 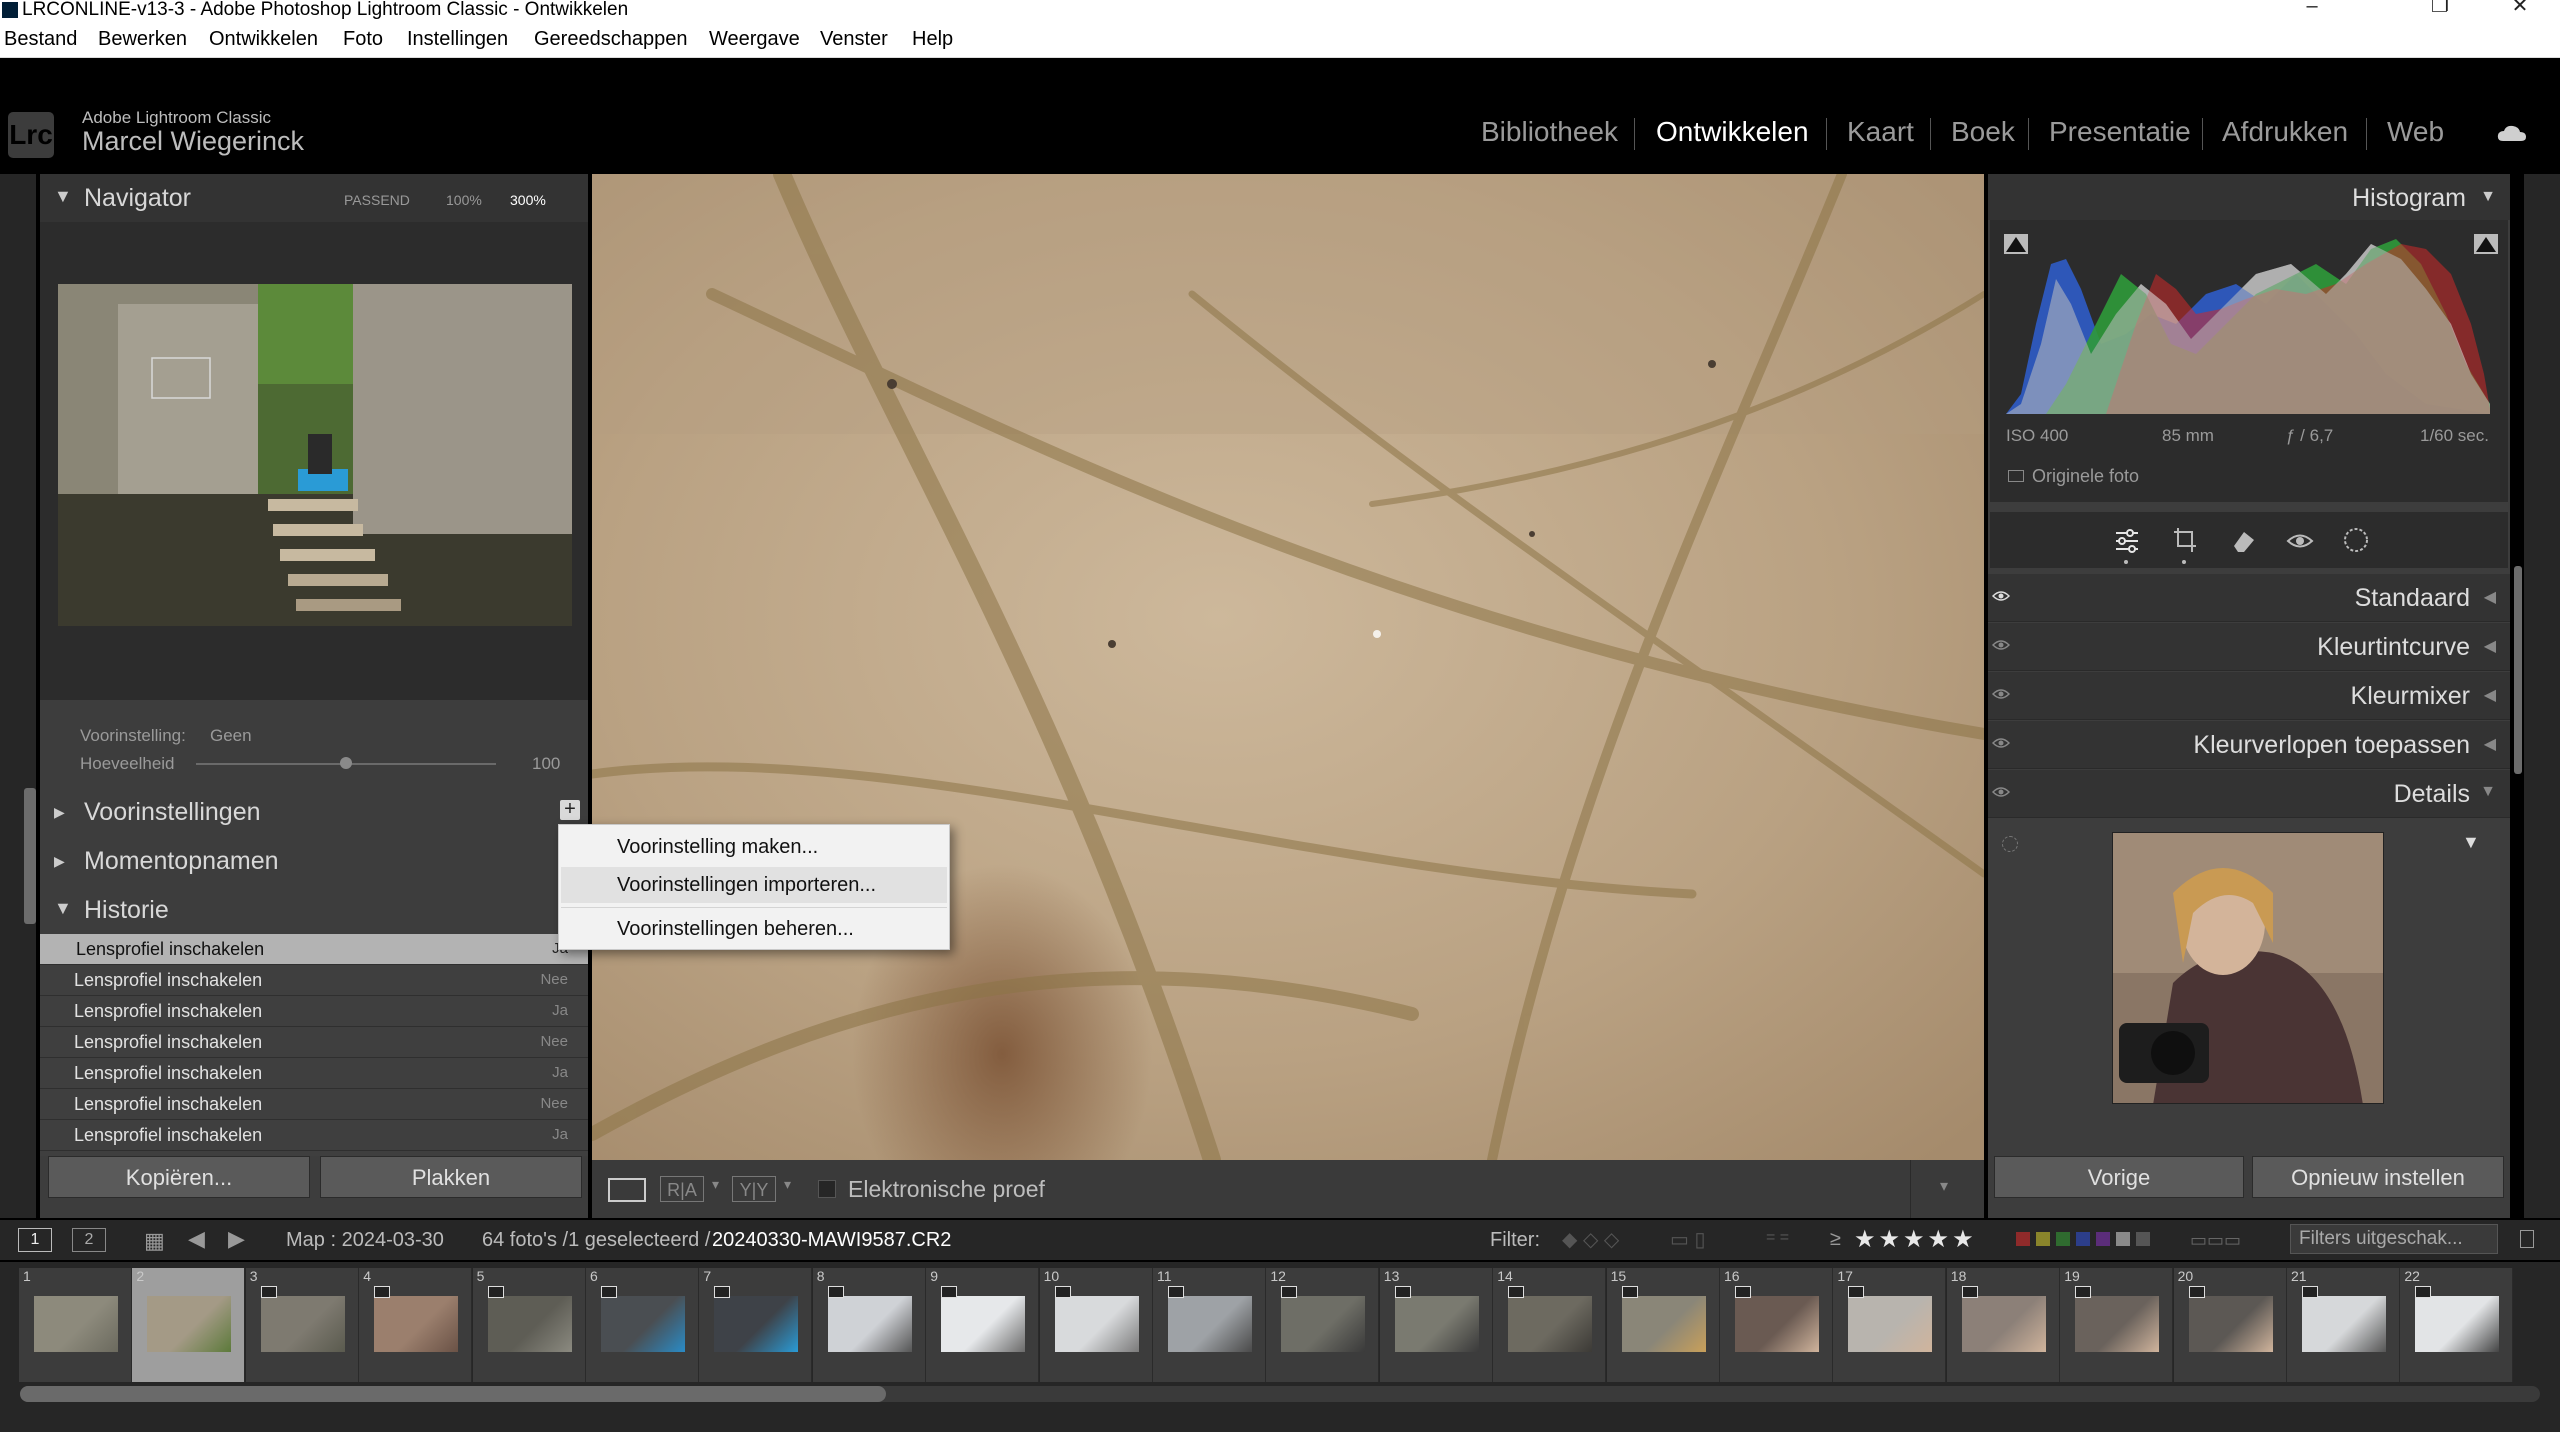 What do you see at coordinates (346, 763) in the screenshot?
I see `amount-slider-knob` at bounding box center [346, 763].